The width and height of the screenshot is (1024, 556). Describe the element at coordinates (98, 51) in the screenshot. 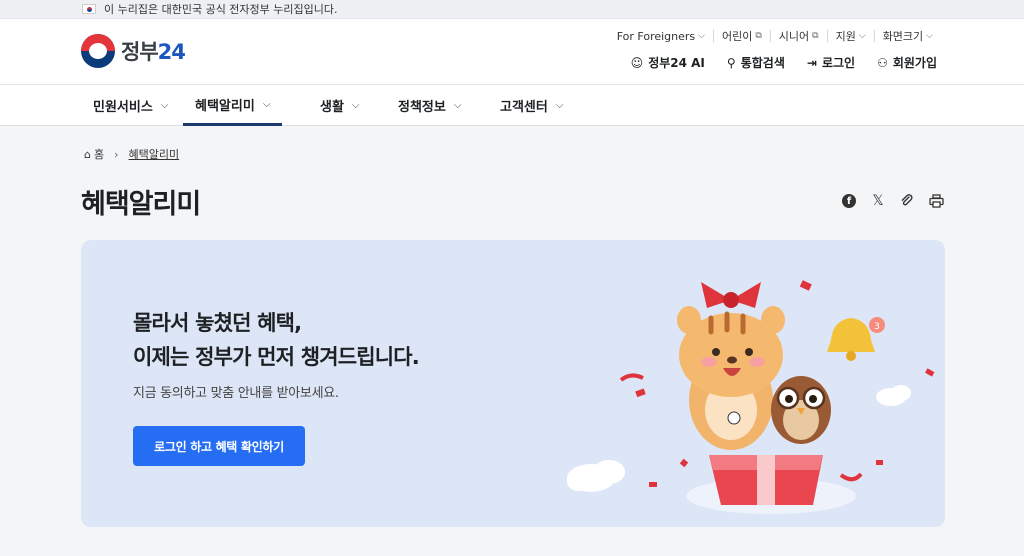

I see `gov-symbol-icon` at that location.